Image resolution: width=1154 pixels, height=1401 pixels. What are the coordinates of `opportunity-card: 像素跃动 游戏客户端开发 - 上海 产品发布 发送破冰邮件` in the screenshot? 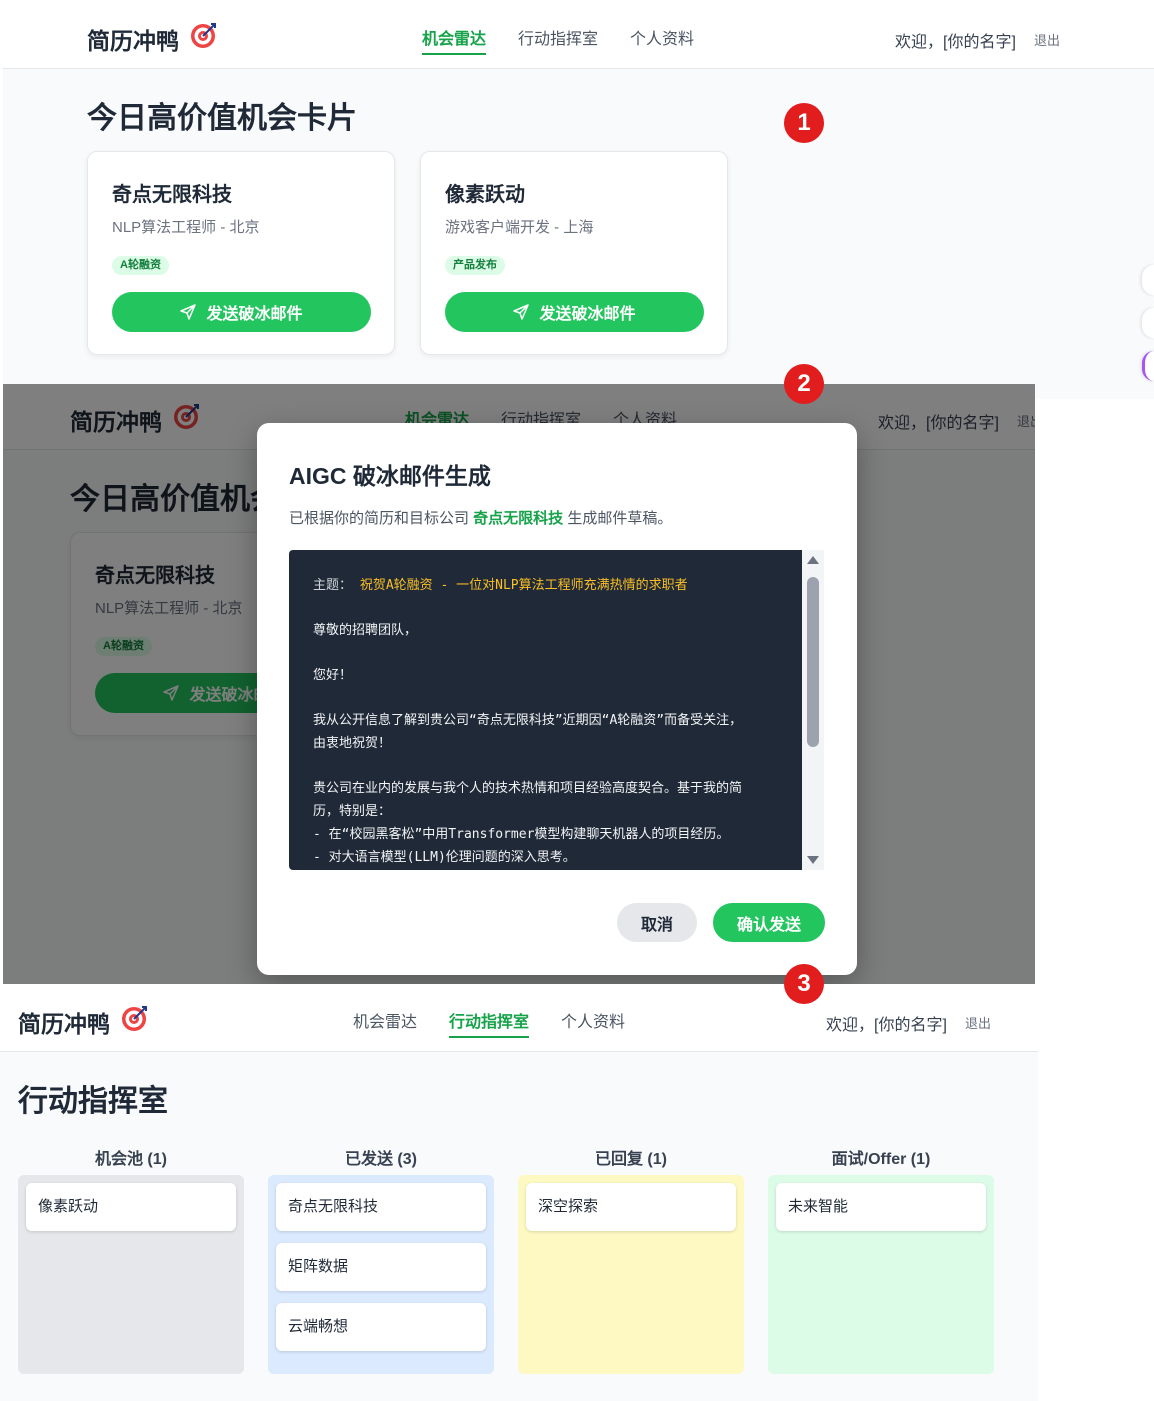 It's located at (574, 253).